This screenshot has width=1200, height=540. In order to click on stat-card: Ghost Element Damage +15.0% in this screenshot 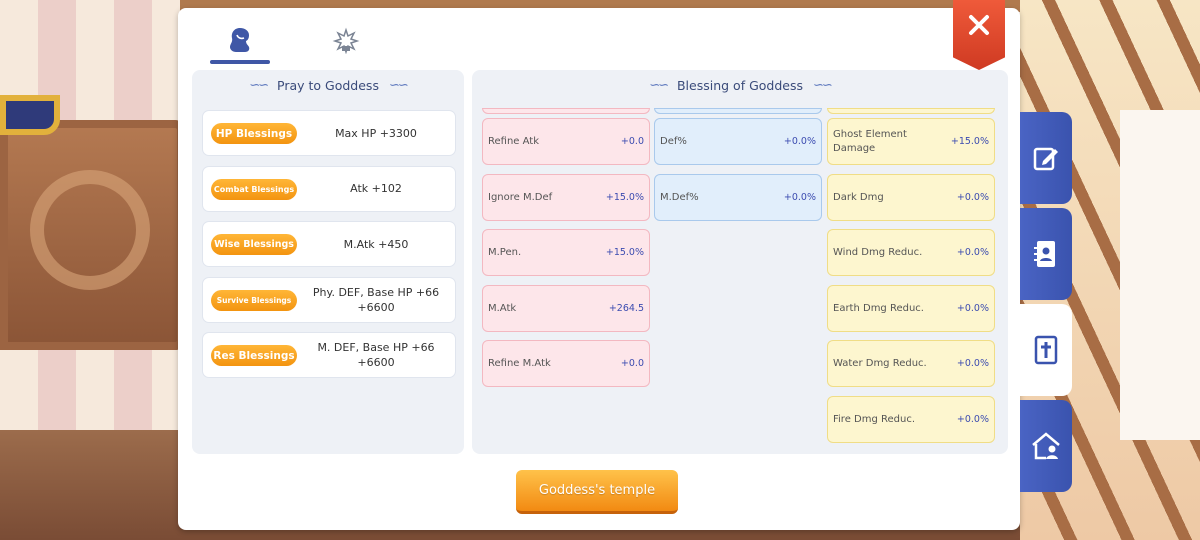, I will do `click(911, 141)`.